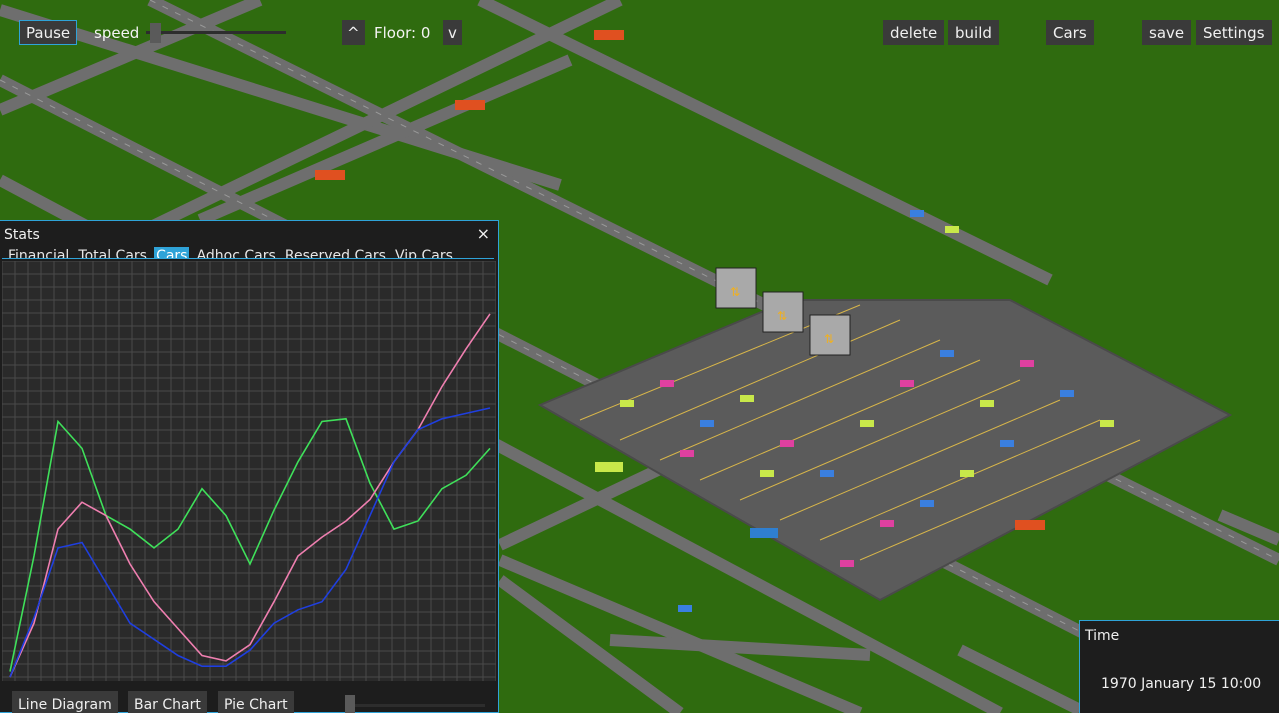 Image resolution: width=1279 pixels, height=713 pixels. I want to click on chart-range-slider-track, so click(420, 705).